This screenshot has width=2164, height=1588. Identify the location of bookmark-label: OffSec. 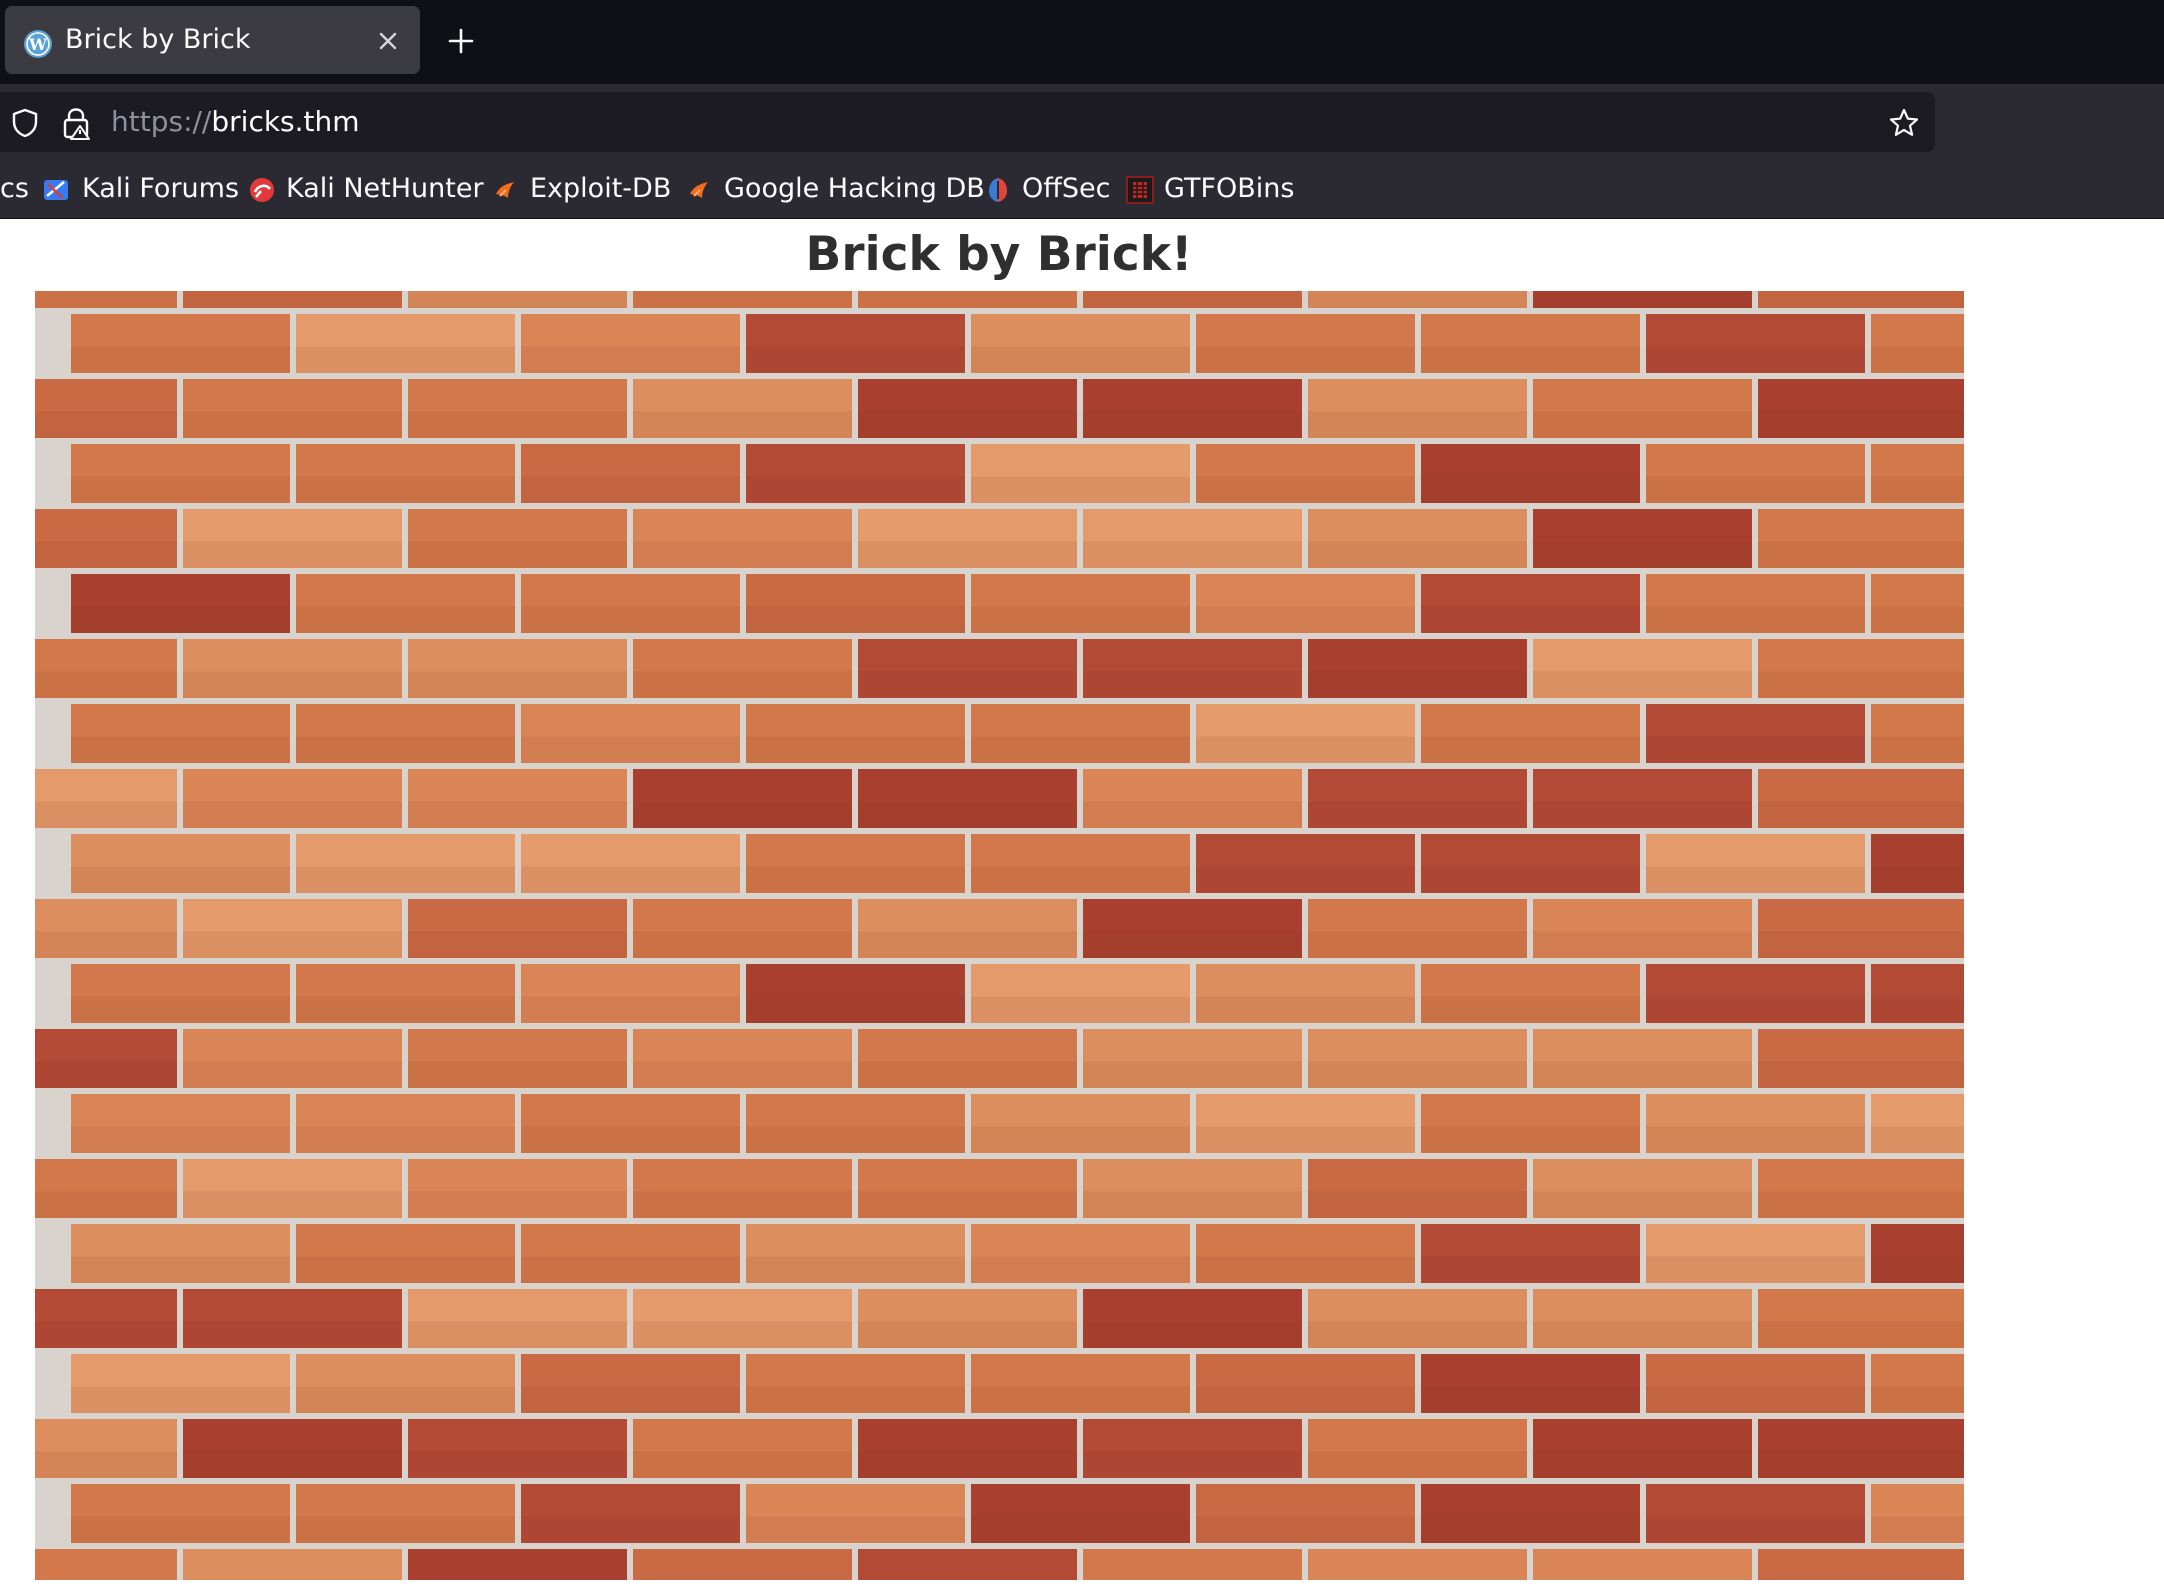
(1066, 188).